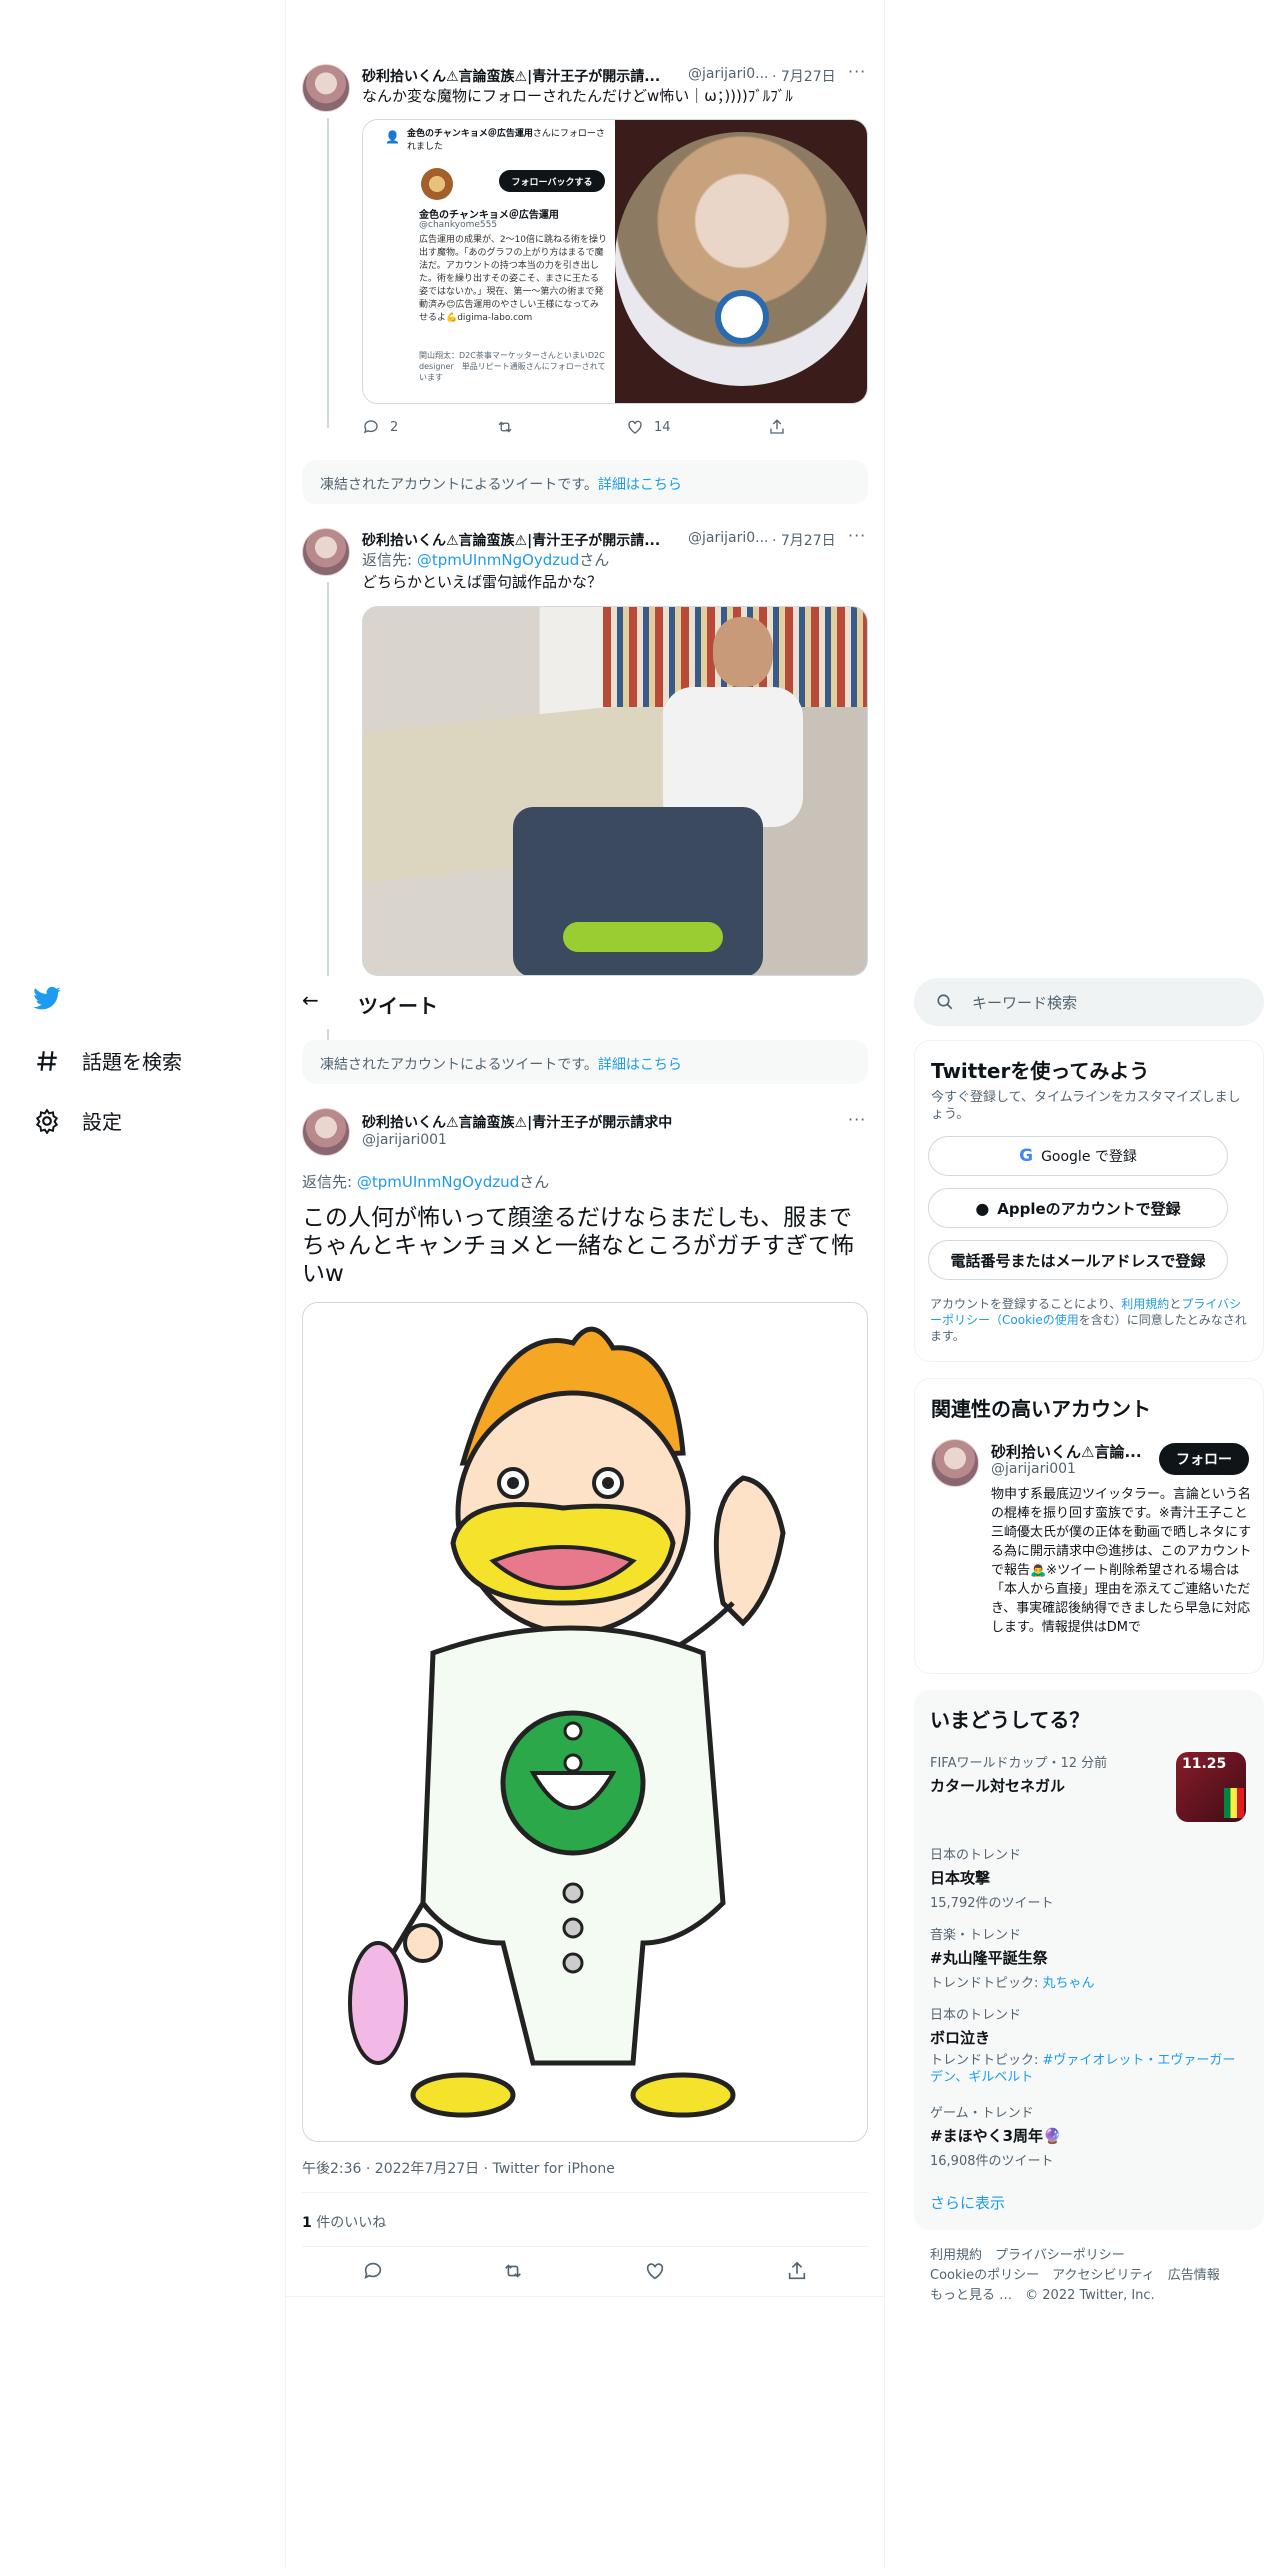 Image resolution: width=1284 pixels, height=2568 pixels. I want to click on author-handle: @jarijari001, so click(404, 1140).